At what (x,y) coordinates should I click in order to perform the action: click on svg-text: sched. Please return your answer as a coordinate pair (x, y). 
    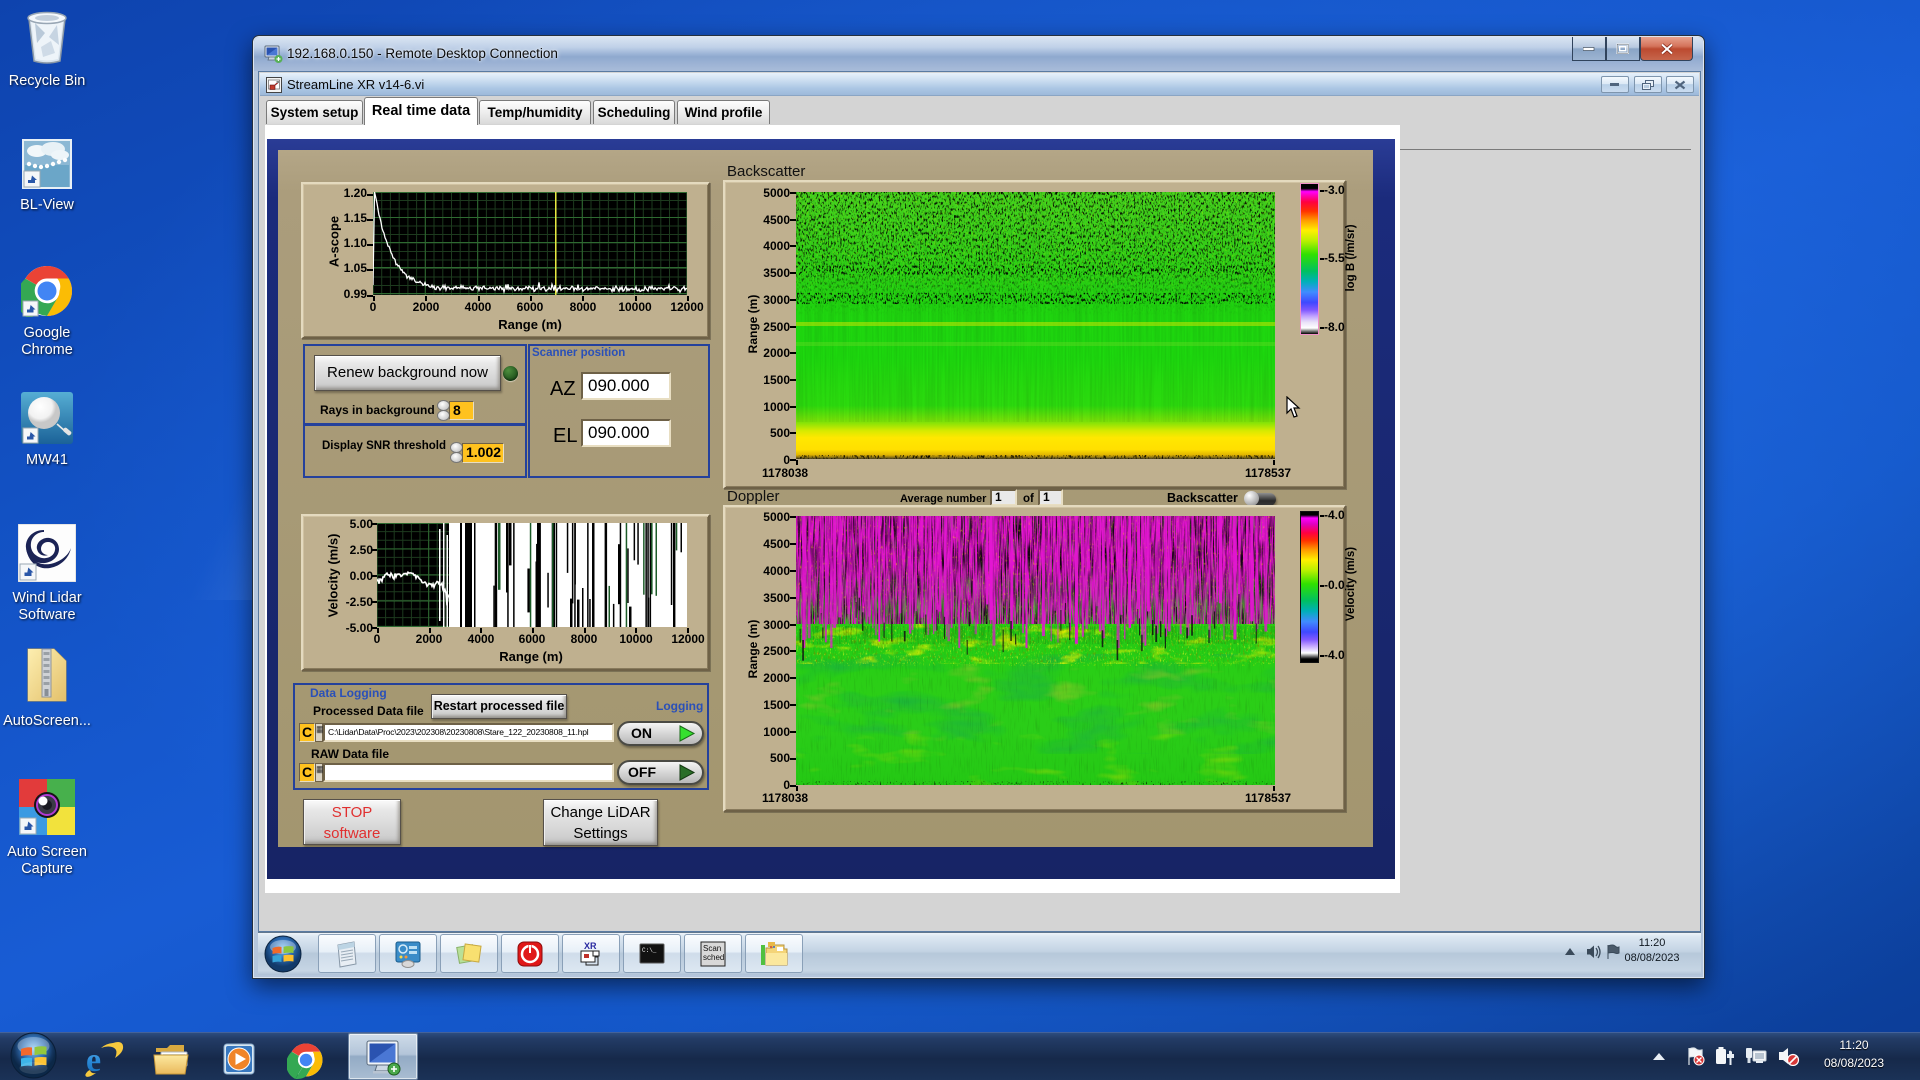
    Looking at the image, I should click on (713, 957).